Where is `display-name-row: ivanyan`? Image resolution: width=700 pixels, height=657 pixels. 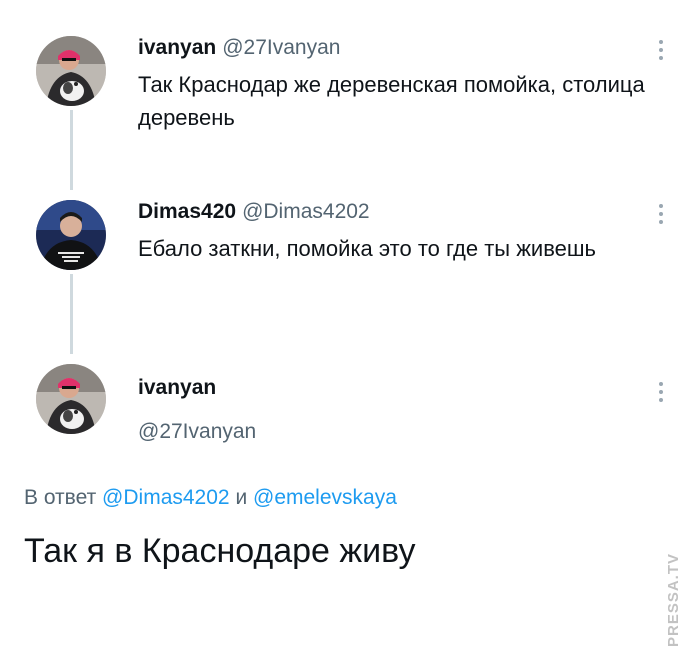 display-name-row: ivanyan is located at coordinates (177, 388).